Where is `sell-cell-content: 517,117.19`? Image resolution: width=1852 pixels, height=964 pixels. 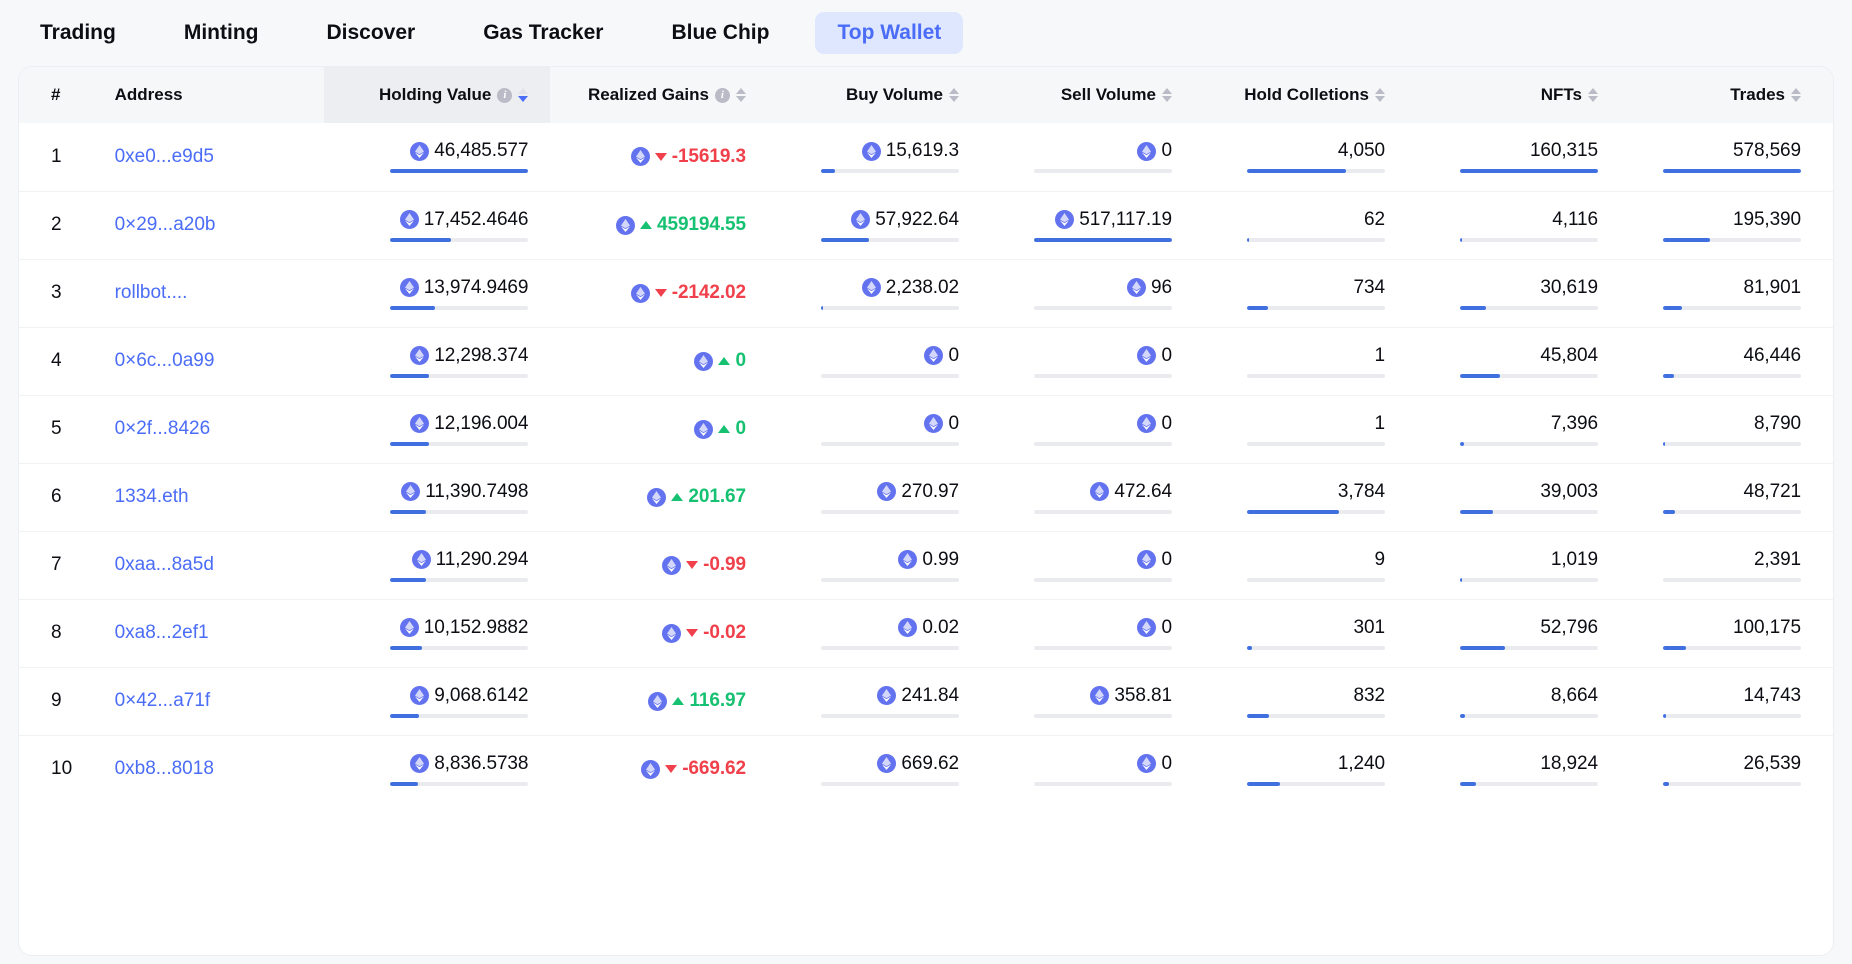
sell-cell-content: 517,117.19 is located at coordinates (1076, 225).